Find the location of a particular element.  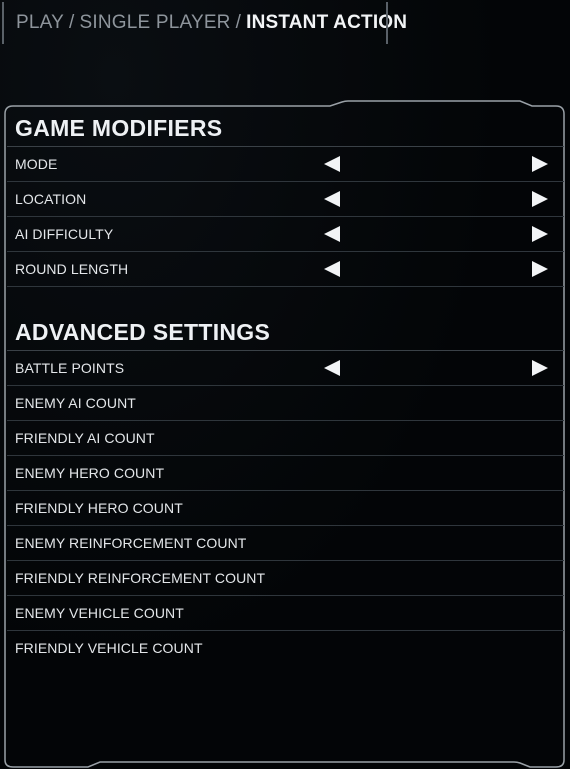

setting-row-enemy-reinforcement-count: ENEMY REINFORCEMENT COUNT is located at coordinates (285, 543).